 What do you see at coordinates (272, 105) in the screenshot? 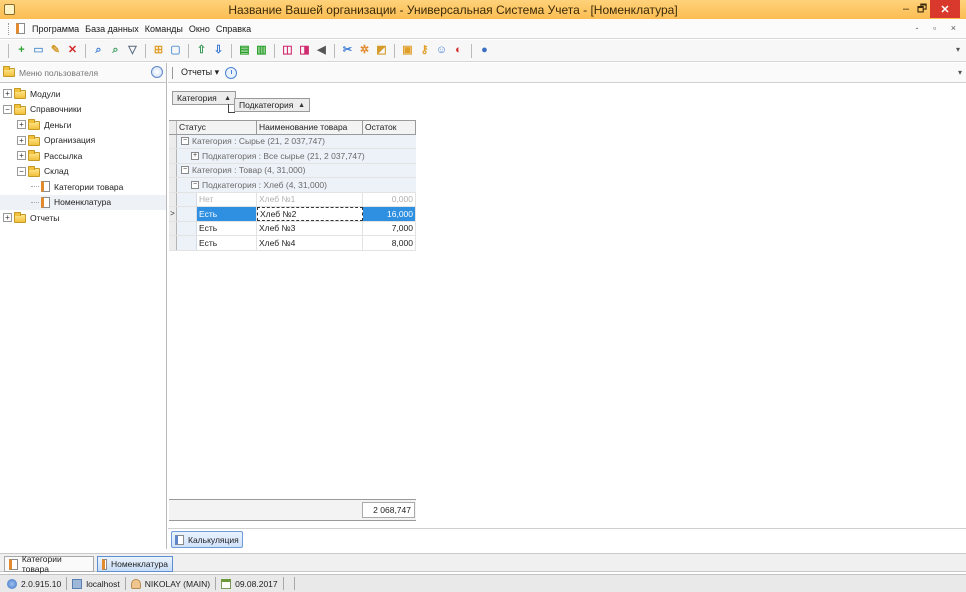
I see `group-chip-subcategory: Подкатегория ▲` at bounding box center [272, 105].